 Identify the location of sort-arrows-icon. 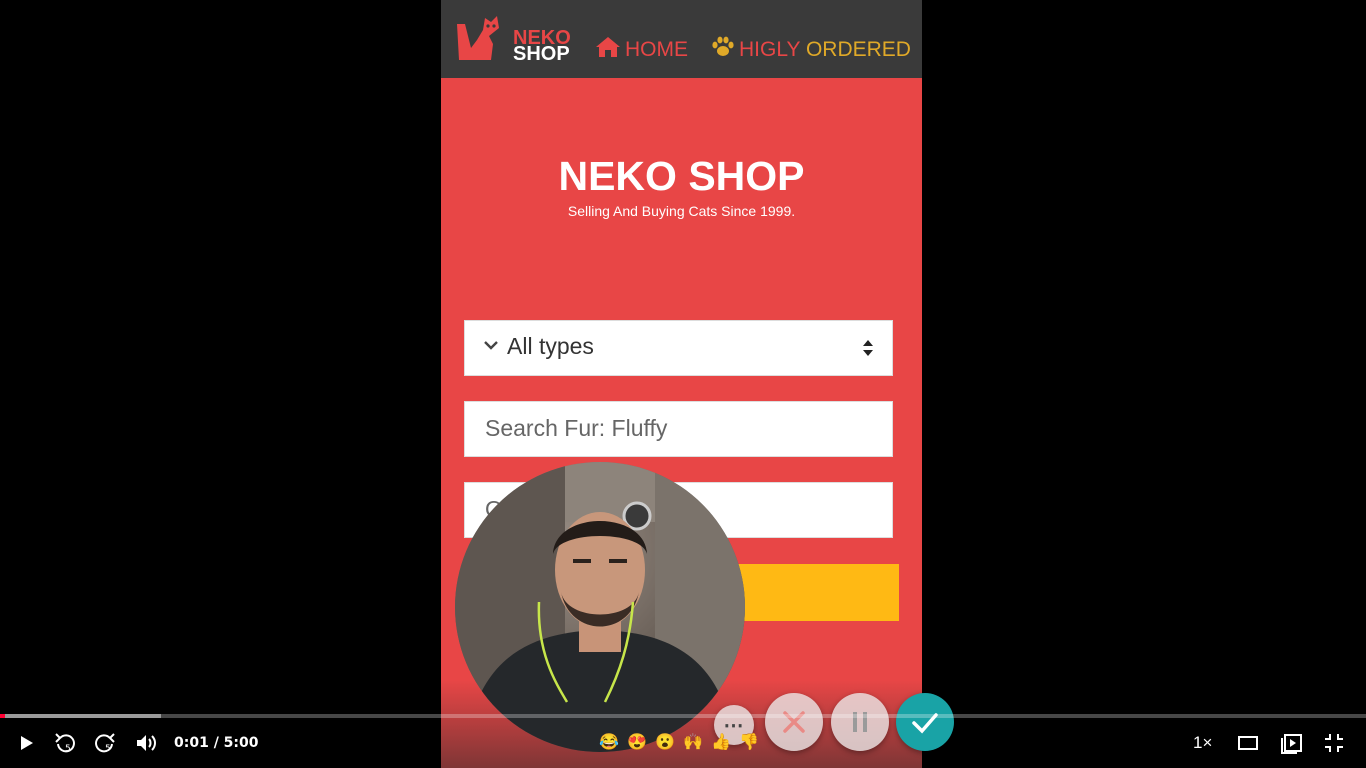
(868, 350).